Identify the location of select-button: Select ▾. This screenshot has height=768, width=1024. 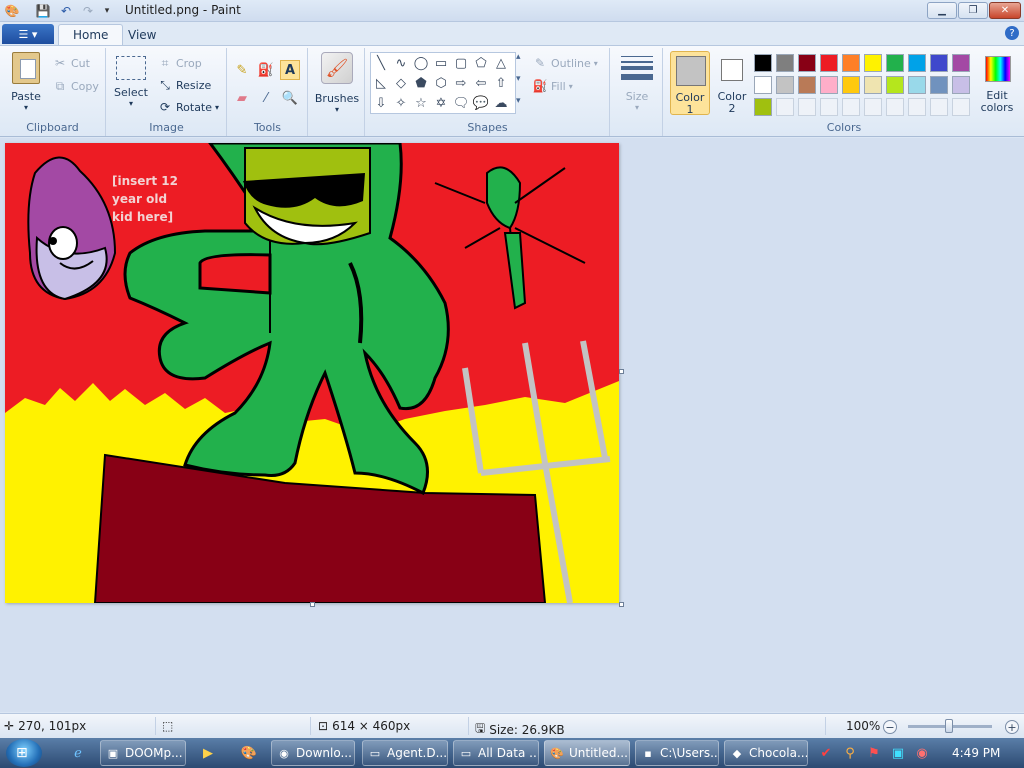
(131, 82).